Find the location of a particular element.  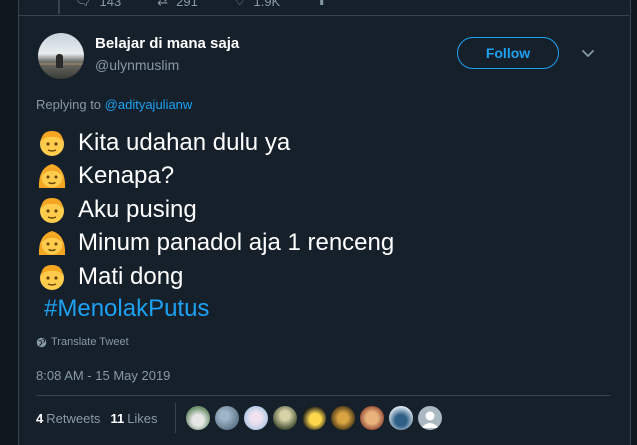

retweets-stat: 4 Retweets is located at coordinates (68, 418).